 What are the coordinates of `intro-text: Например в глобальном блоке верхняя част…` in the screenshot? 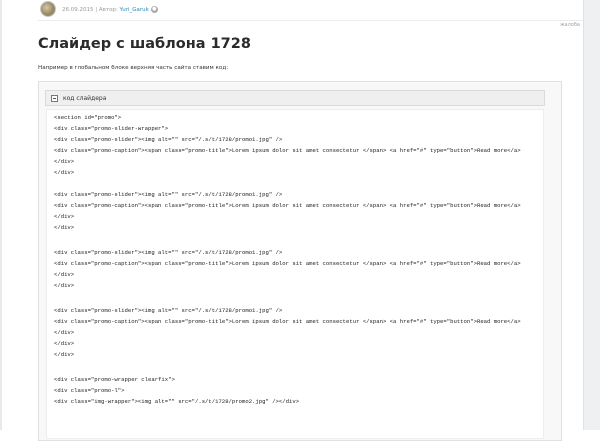 It's located at (133, 68).